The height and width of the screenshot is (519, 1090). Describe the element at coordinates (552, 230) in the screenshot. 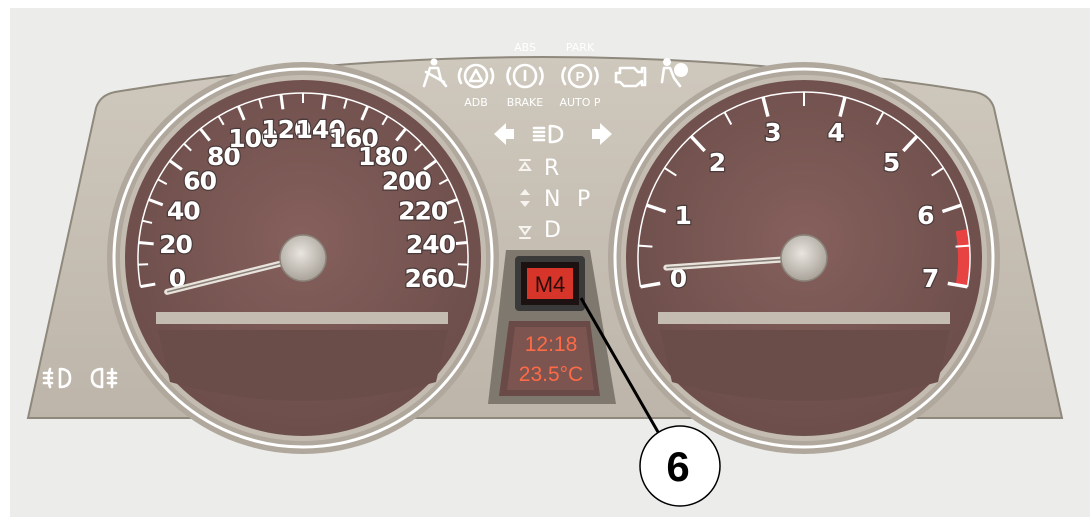

I see `gear-d: D` at that location.